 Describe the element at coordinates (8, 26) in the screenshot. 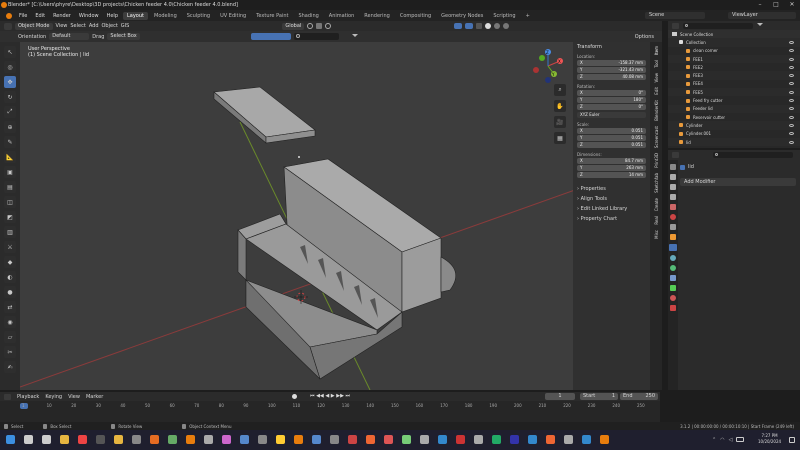

I see `editor-type-icon` at that location.